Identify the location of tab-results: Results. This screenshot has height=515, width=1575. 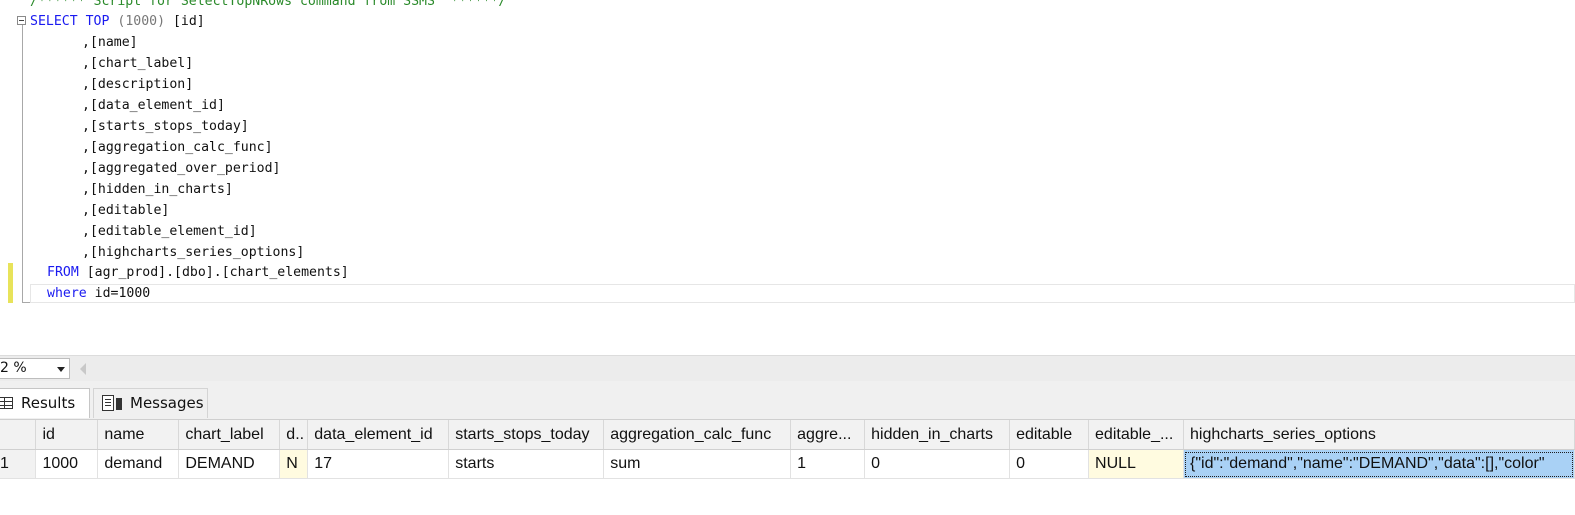
(45, 403).